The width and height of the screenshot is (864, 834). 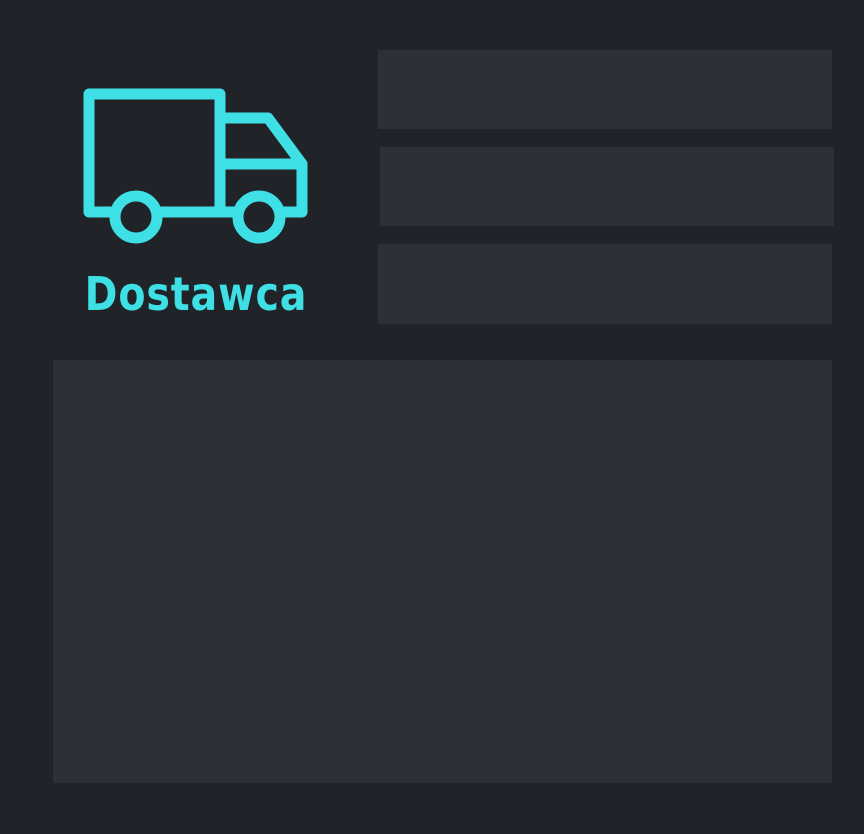 What do you see at coordinates (196, 294) in the screenshot?
I see `logo-label: Dostawca` at bounding box center [196, 294].